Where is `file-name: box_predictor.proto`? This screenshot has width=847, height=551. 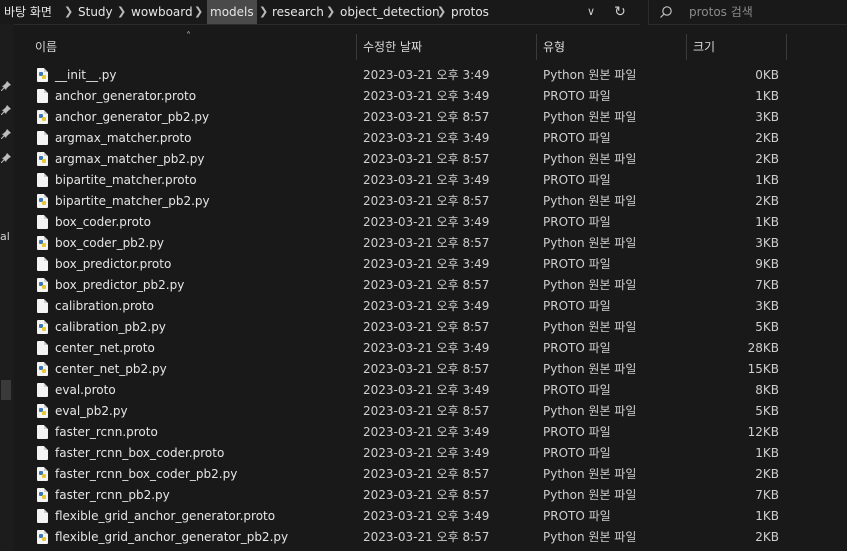 file-name: box_predictor.proto is located at coordinates (113, 264).